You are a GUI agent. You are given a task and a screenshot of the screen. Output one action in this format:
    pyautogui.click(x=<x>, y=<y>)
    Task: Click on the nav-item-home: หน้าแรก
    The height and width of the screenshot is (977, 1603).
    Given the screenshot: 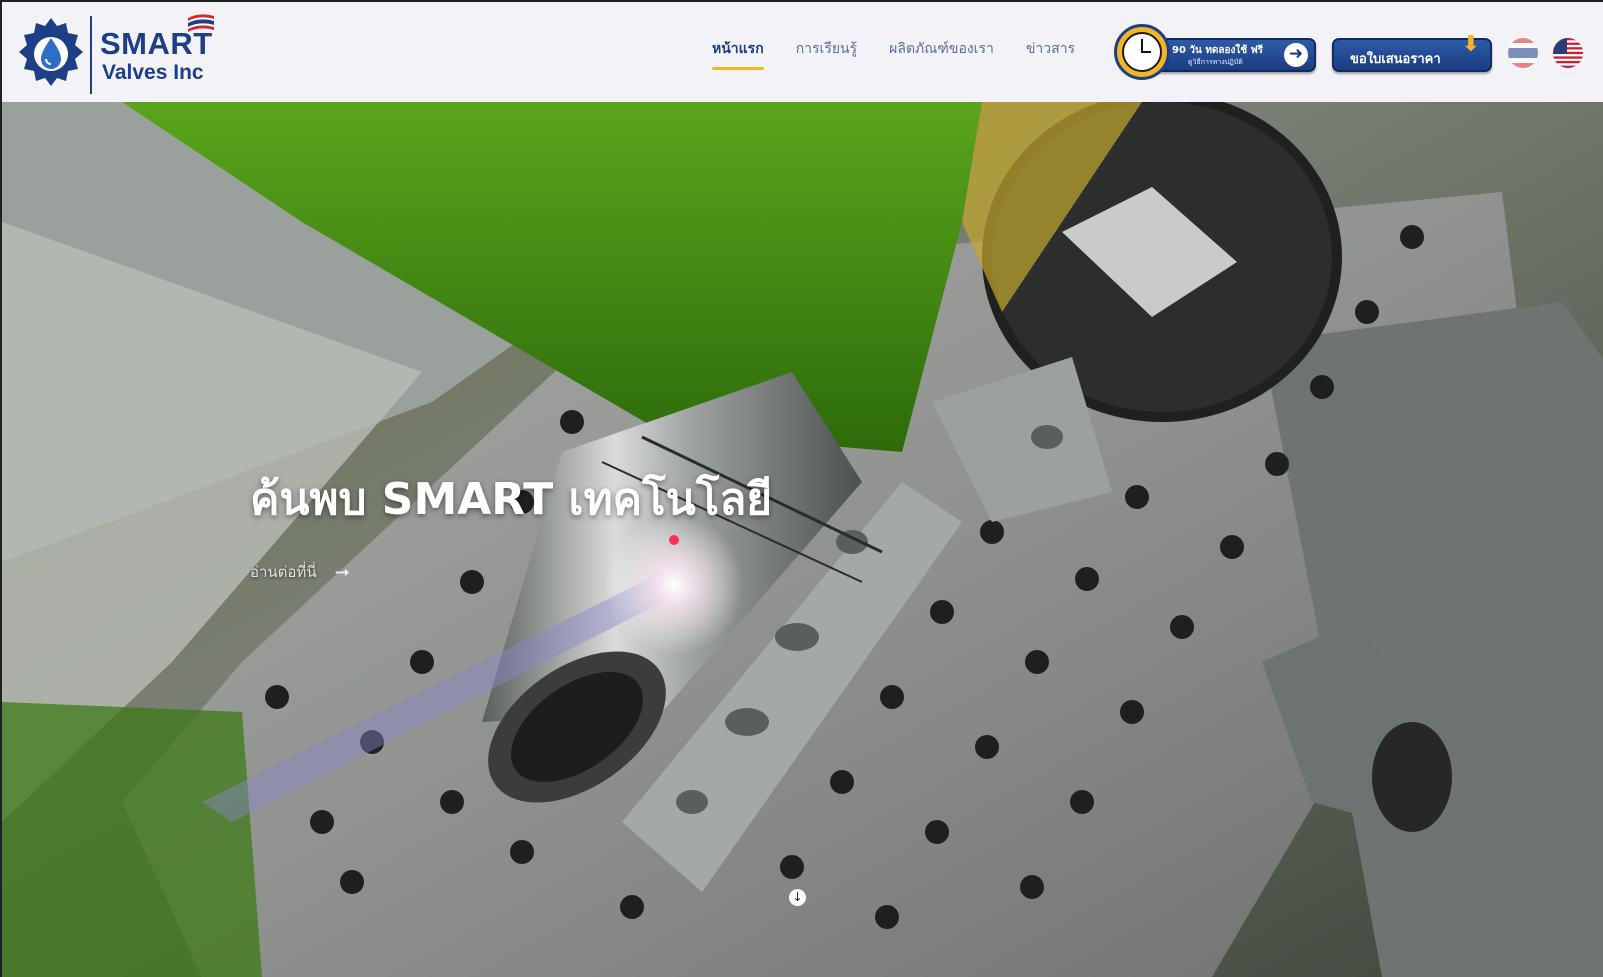 What is the action you would take?
    pyautogui.click(x=738, y=54)
    